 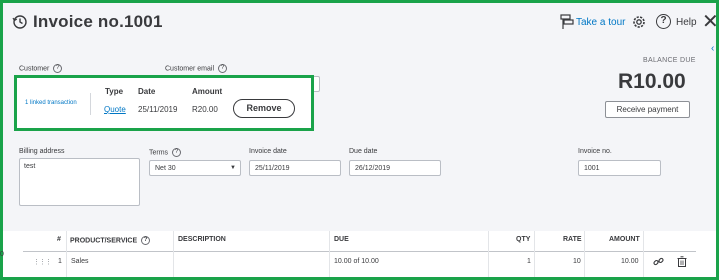 I want to click on drag-handle-icon: ⋮⋮⋮, so click(x=42, y=262).